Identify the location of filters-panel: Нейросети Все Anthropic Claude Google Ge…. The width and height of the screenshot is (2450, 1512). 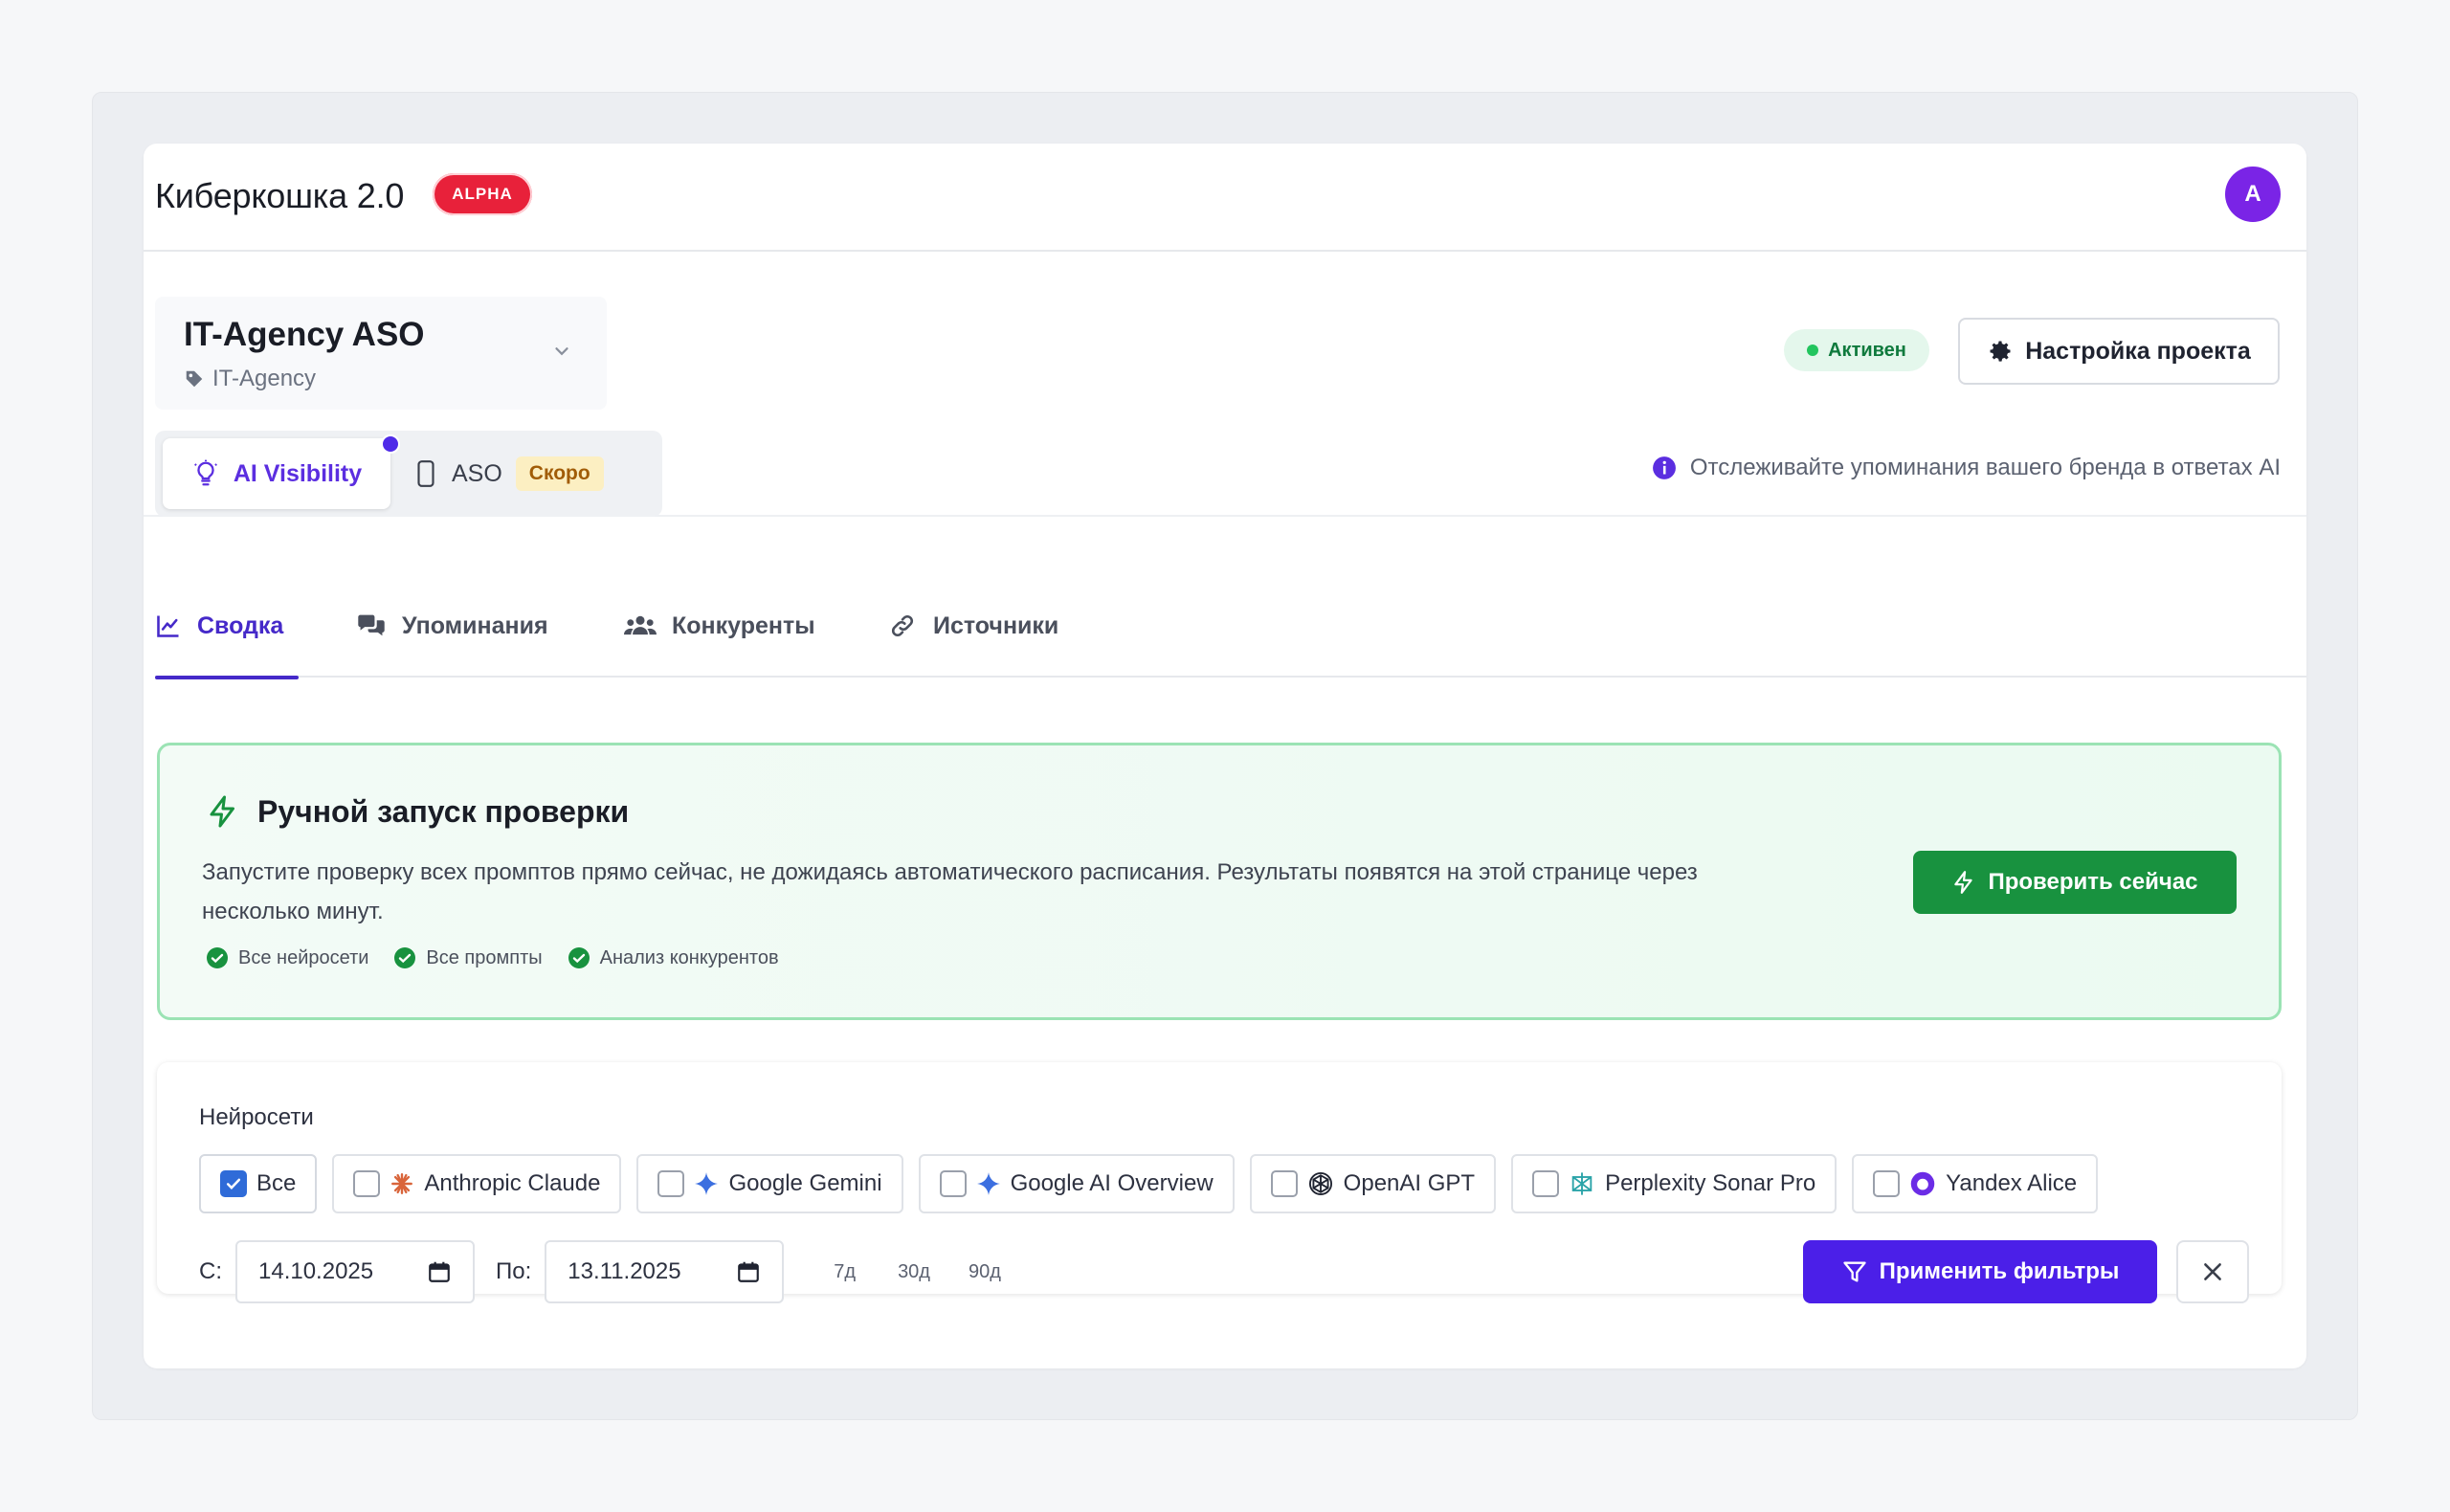
(1220, 1182).